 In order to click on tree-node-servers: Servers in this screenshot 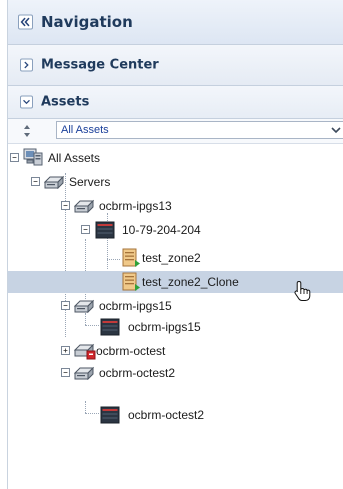, I will do `click(175, 182)`.